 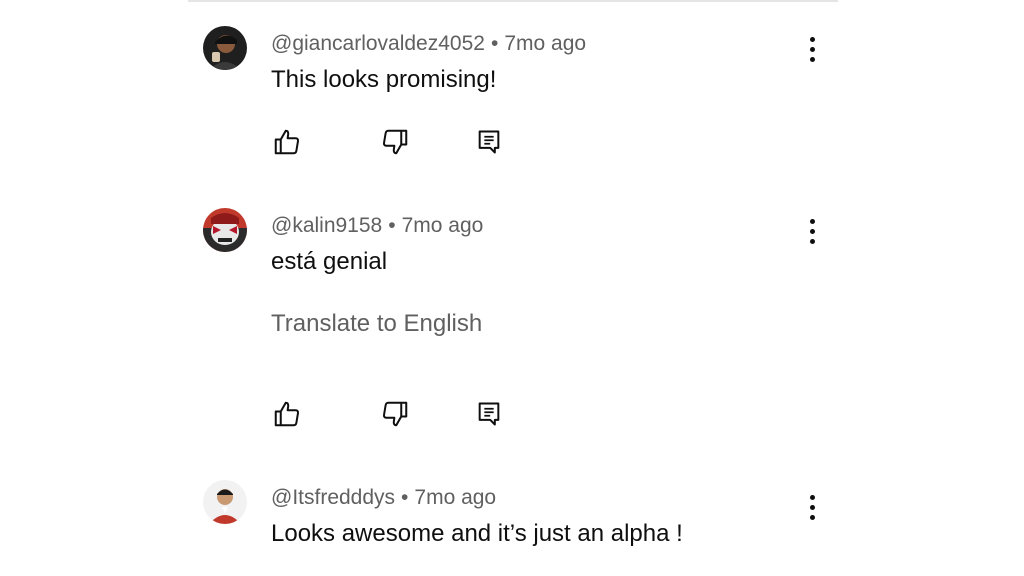 I want to click on comment-author: @kalin9158, so click(x=326, y=225).